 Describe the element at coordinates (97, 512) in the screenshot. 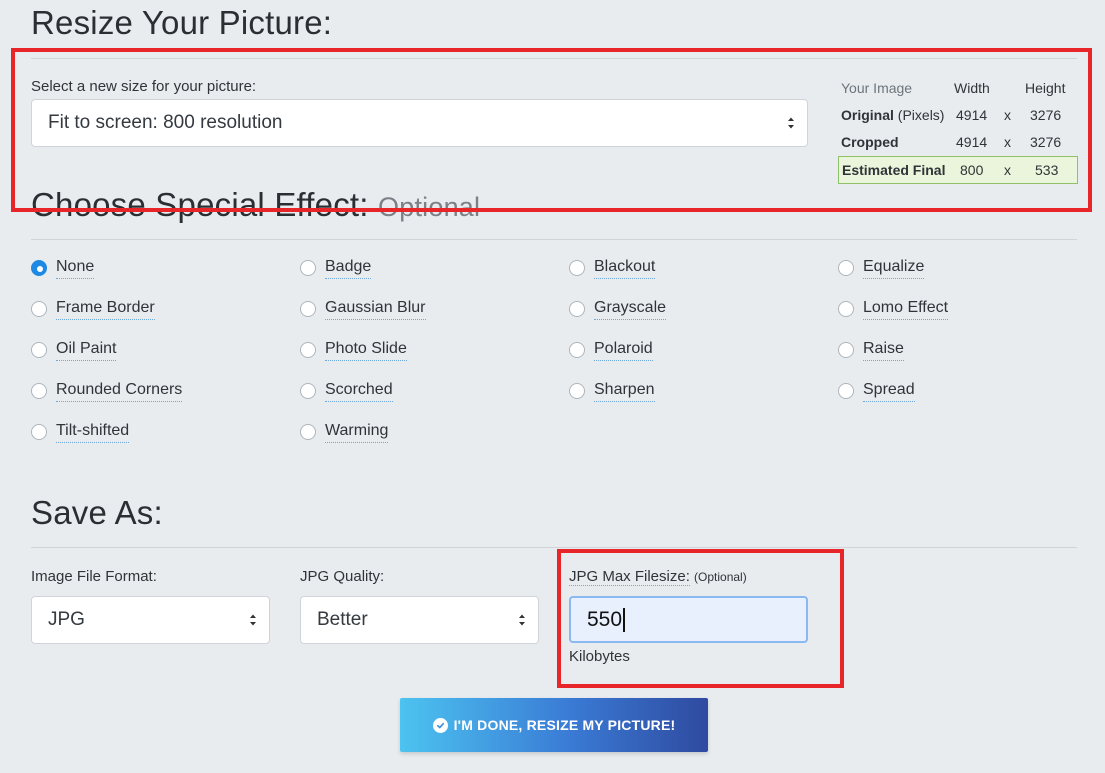

I see `save-title: Save As:` at that location.